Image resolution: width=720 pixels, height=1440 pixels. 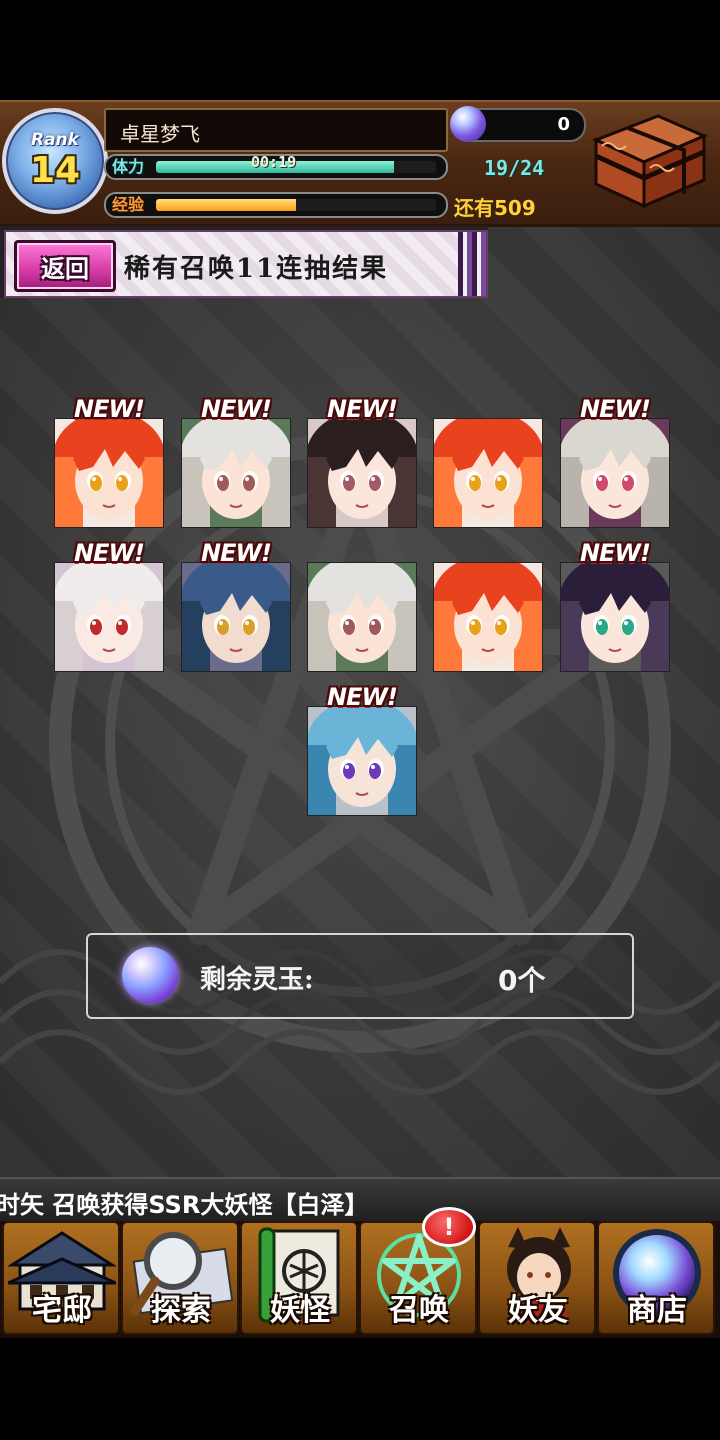 I want to click on card-light-blue-hair-boy, so click(x=362, y=761).